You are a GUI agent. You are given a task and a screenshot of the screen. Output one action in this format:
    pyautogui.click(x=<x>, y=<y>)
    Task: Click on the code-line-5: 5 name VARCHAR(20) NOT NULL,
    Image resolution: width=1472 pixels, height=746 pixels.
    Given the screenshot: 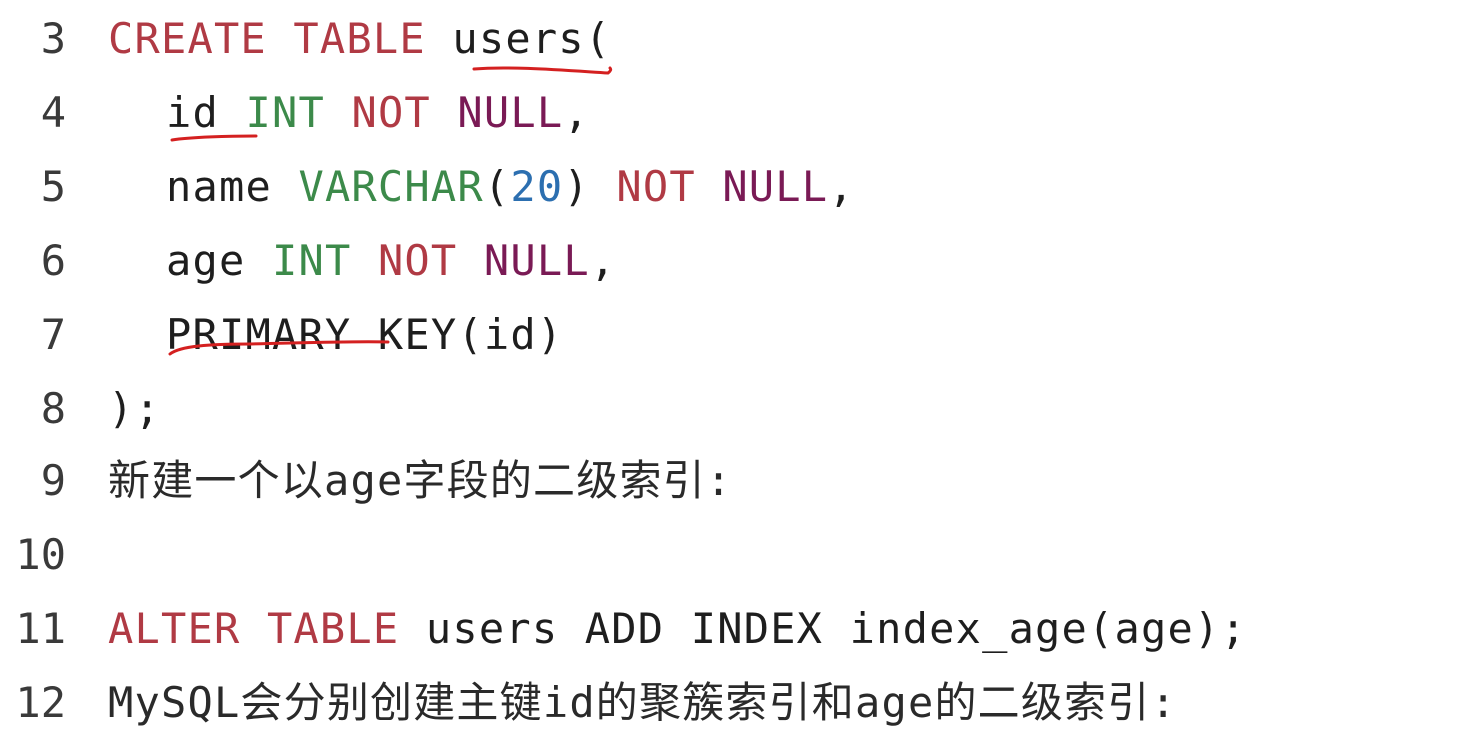 What is the action you would take?
    pyautogui.click(x=736, y=187)
    